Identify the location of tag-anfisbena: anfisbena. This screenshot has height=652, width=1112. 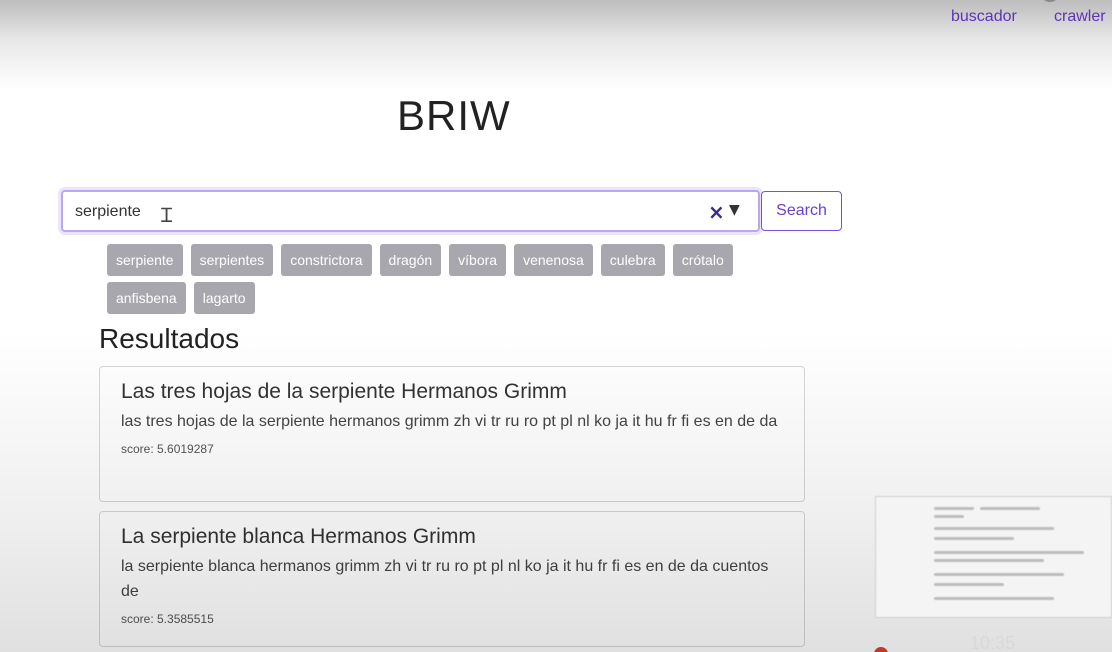
(146, 298).